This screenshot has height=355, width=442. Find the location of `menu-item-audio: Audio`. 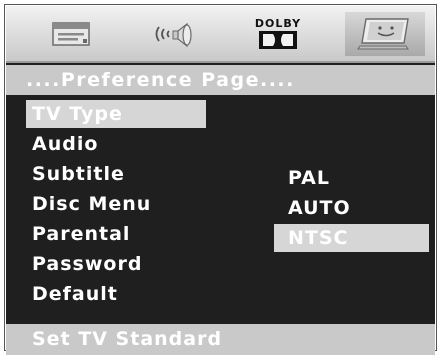

menu-item-audio: Audio is located at coordinates (62, 144).